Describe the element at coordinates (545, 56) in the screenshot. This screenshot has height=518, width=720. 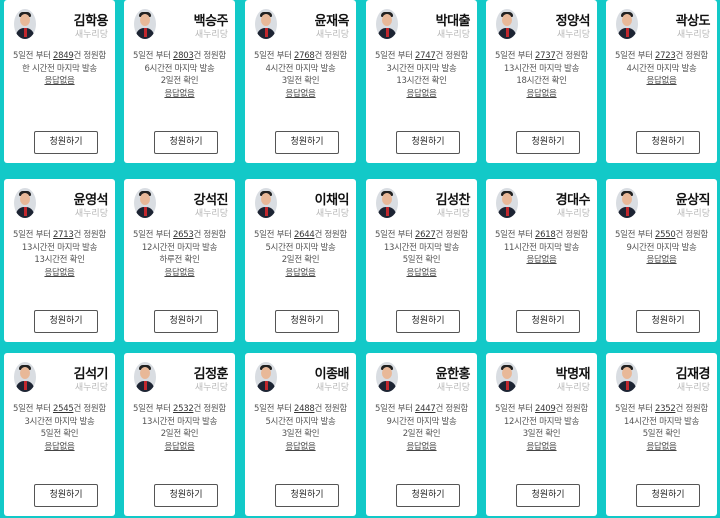
I see `petition-count: 2737` at that location.